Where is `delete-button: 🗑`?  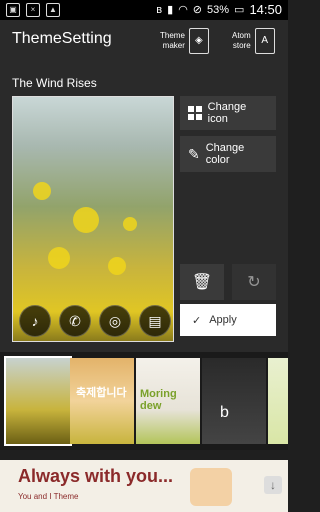
delete-button: 🗑 is located at coordinates (202, 282).